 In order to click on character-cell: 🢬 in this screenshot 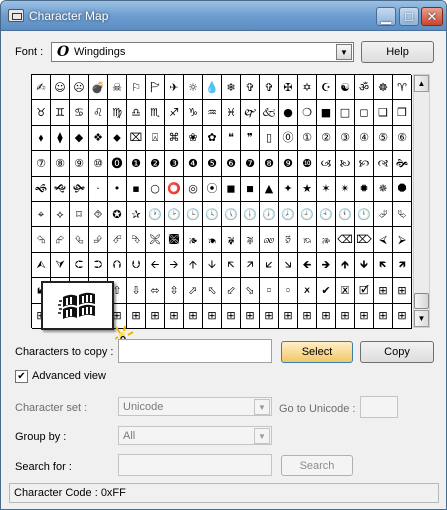, I will do `click(269, 291)`.